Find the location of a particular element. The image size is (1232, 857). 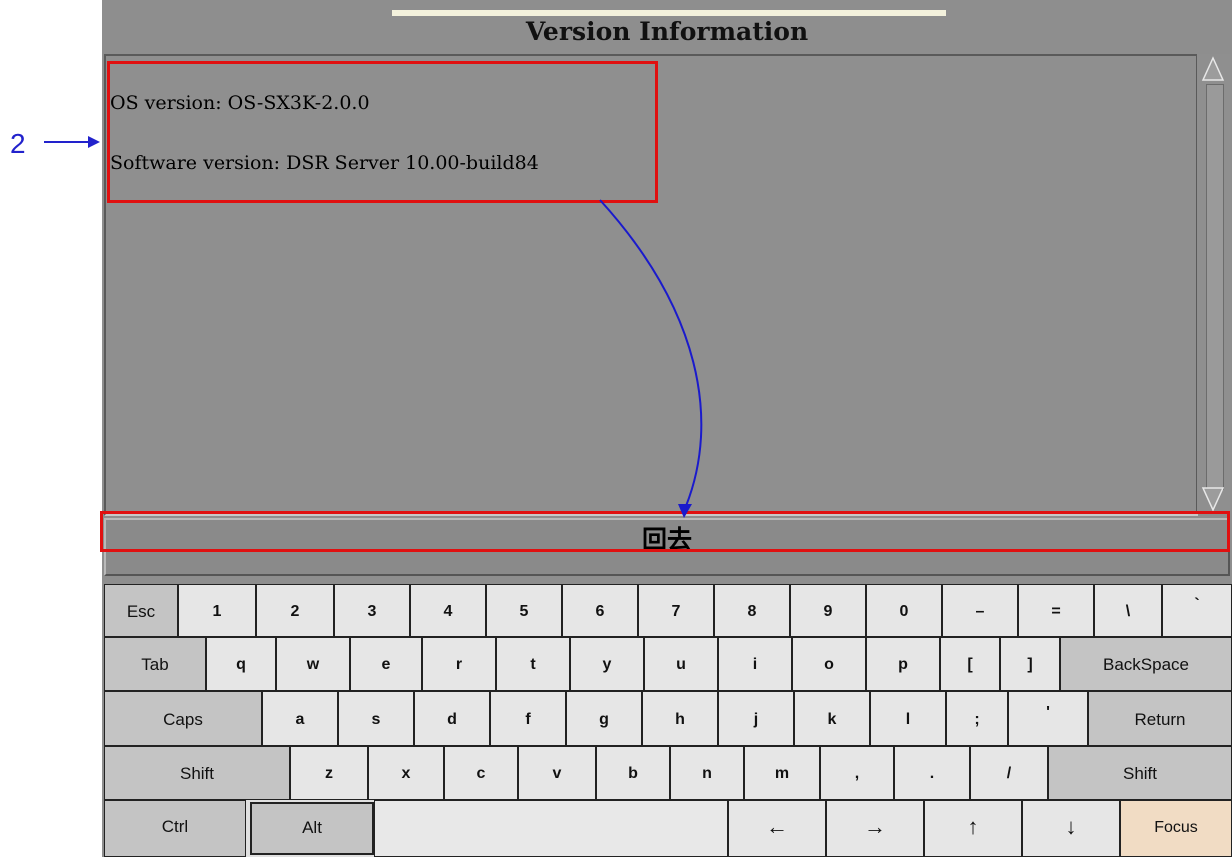

key-return: Return is located at coordinates (1160, 718).